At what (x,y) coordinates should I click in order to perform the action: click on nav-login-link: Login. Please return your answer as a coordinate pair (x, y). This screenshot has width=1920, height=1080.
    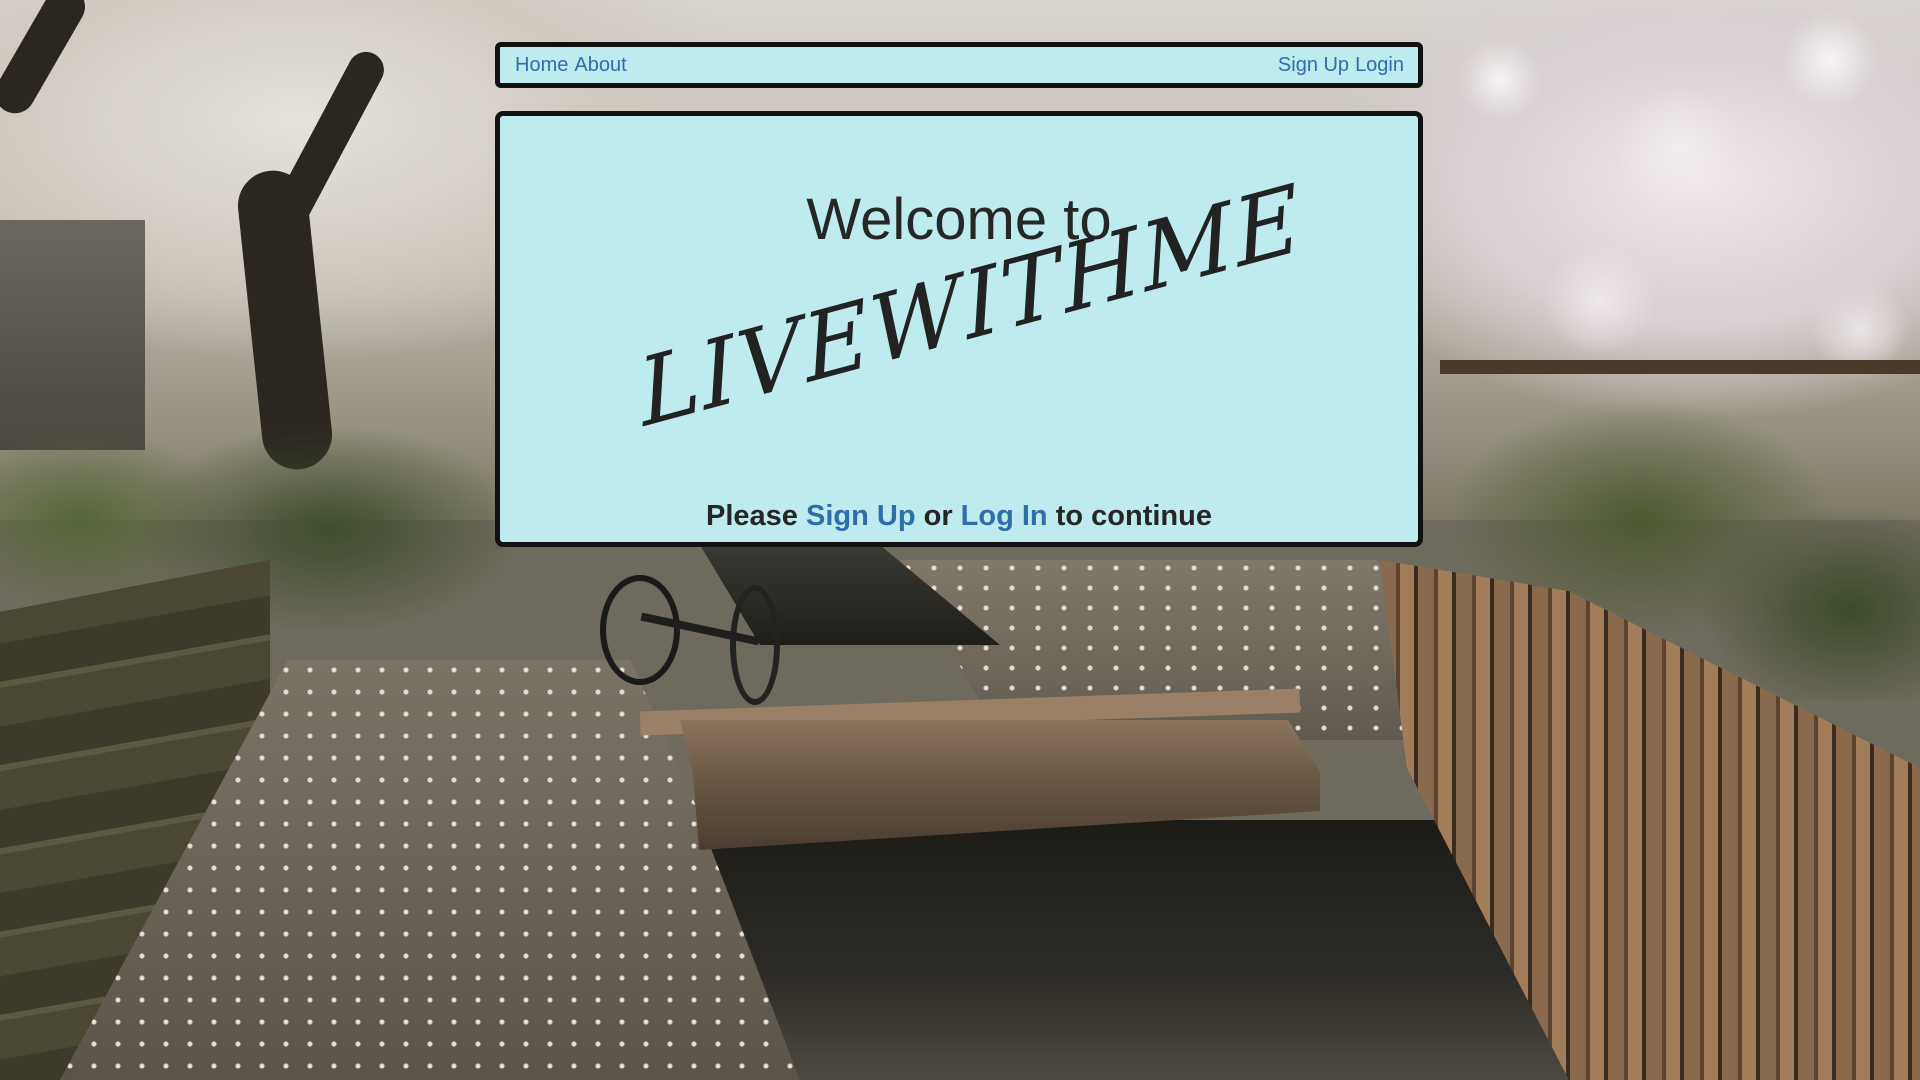
    Looking at the image, I should click on (1379, 65).